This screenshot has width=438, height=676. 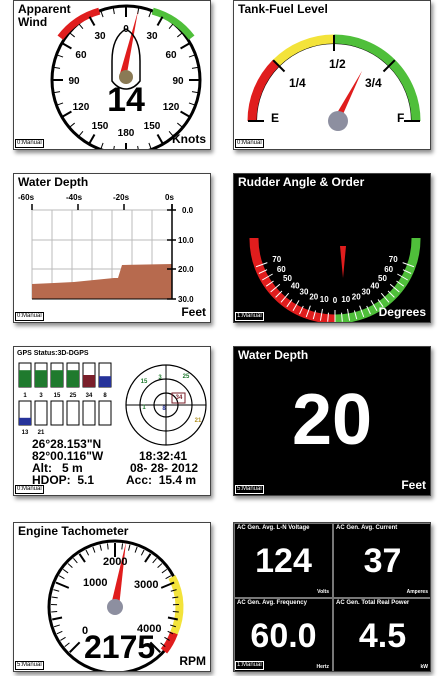 I want to click on sky-satellite: 3, so click(x=160, y=378).